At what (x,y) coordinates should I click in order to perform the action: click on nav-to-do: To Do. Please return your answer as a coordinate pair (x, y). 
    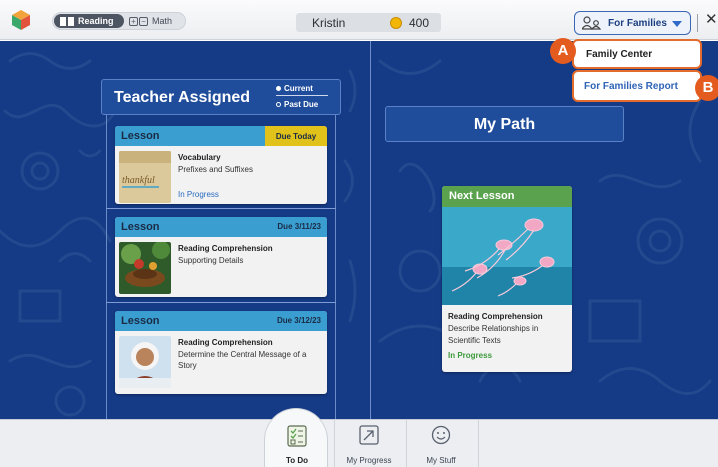
    Looking at the image, I should click on (297, 443).